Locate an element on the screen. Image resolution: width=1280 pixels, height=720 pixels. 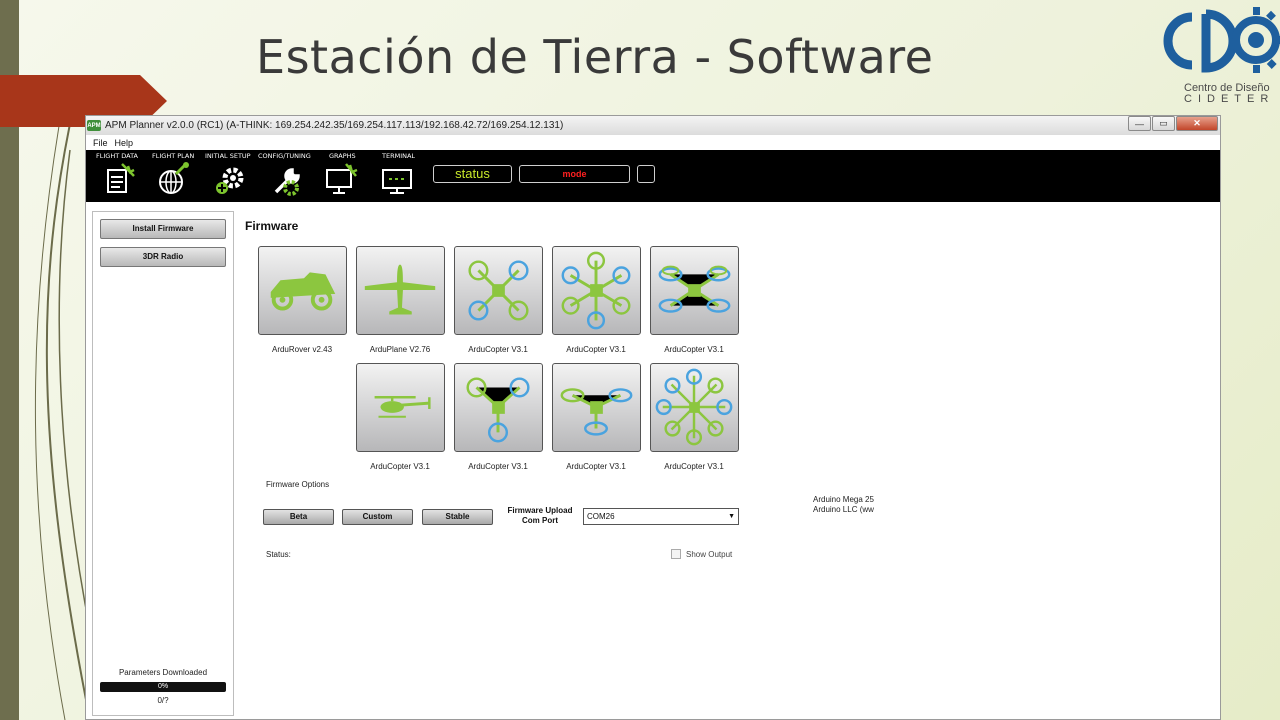
install-firmware-button: Install Firmware is located at coordinates (163, 229).